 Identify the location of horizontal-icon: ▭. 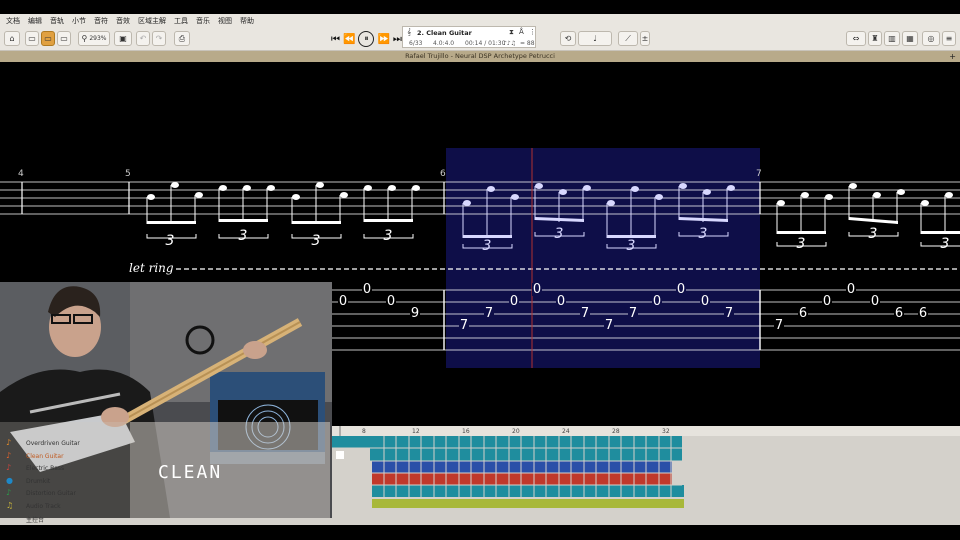
(64, 38).